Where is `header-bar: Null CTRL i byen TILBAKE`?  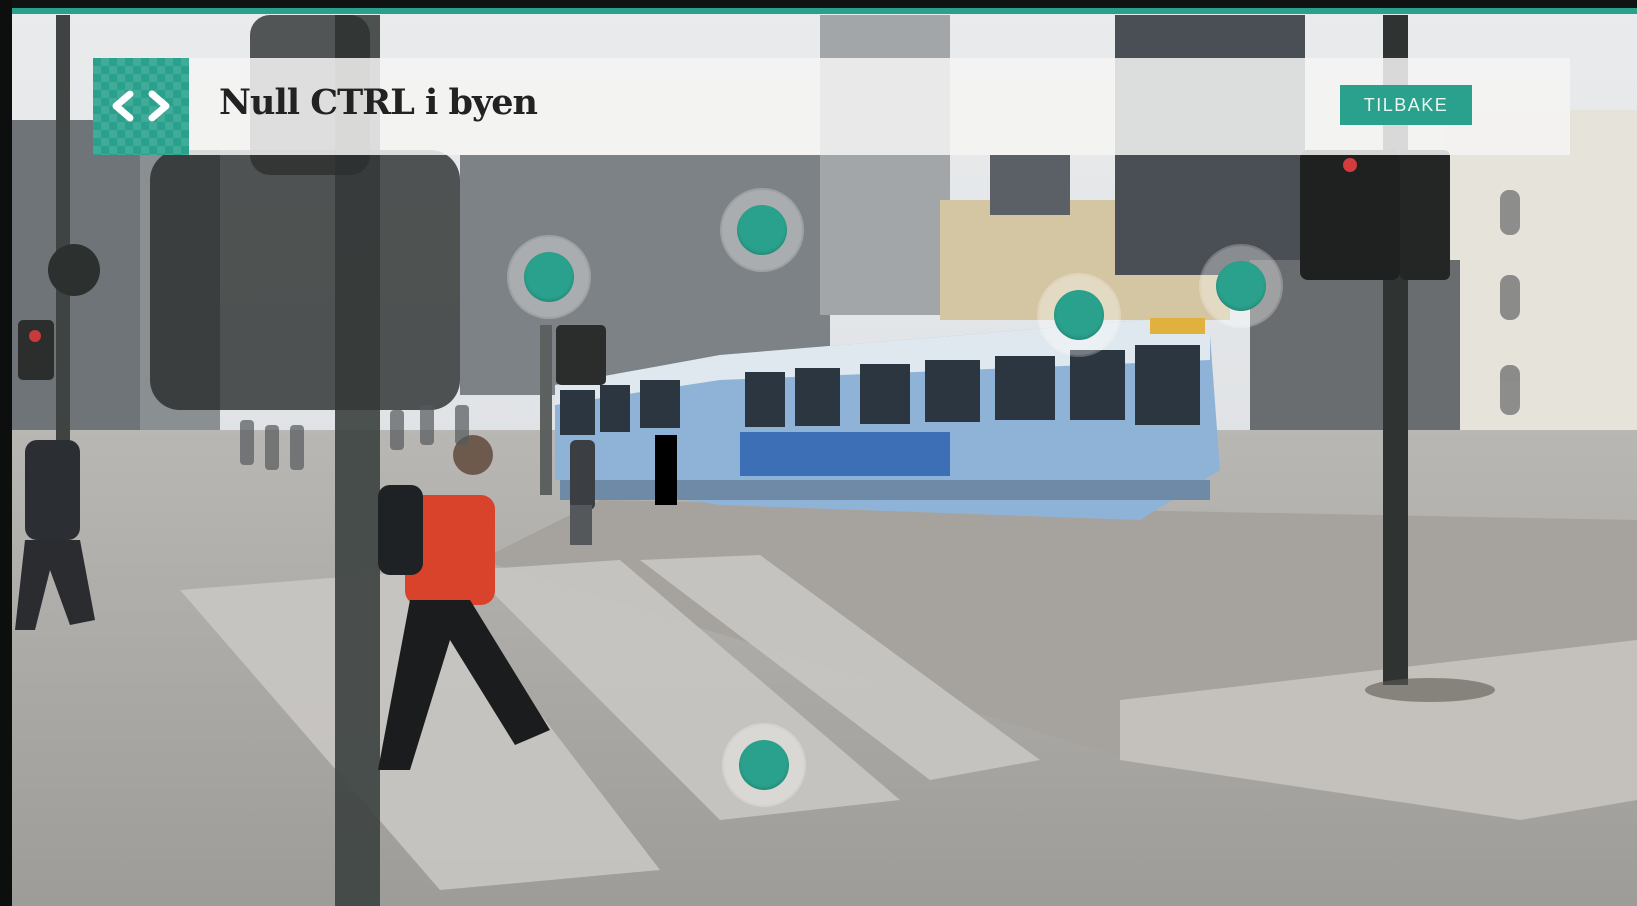
header-bar: Null CTRL i byen TILBAKE is located at coordinates (831, 106).